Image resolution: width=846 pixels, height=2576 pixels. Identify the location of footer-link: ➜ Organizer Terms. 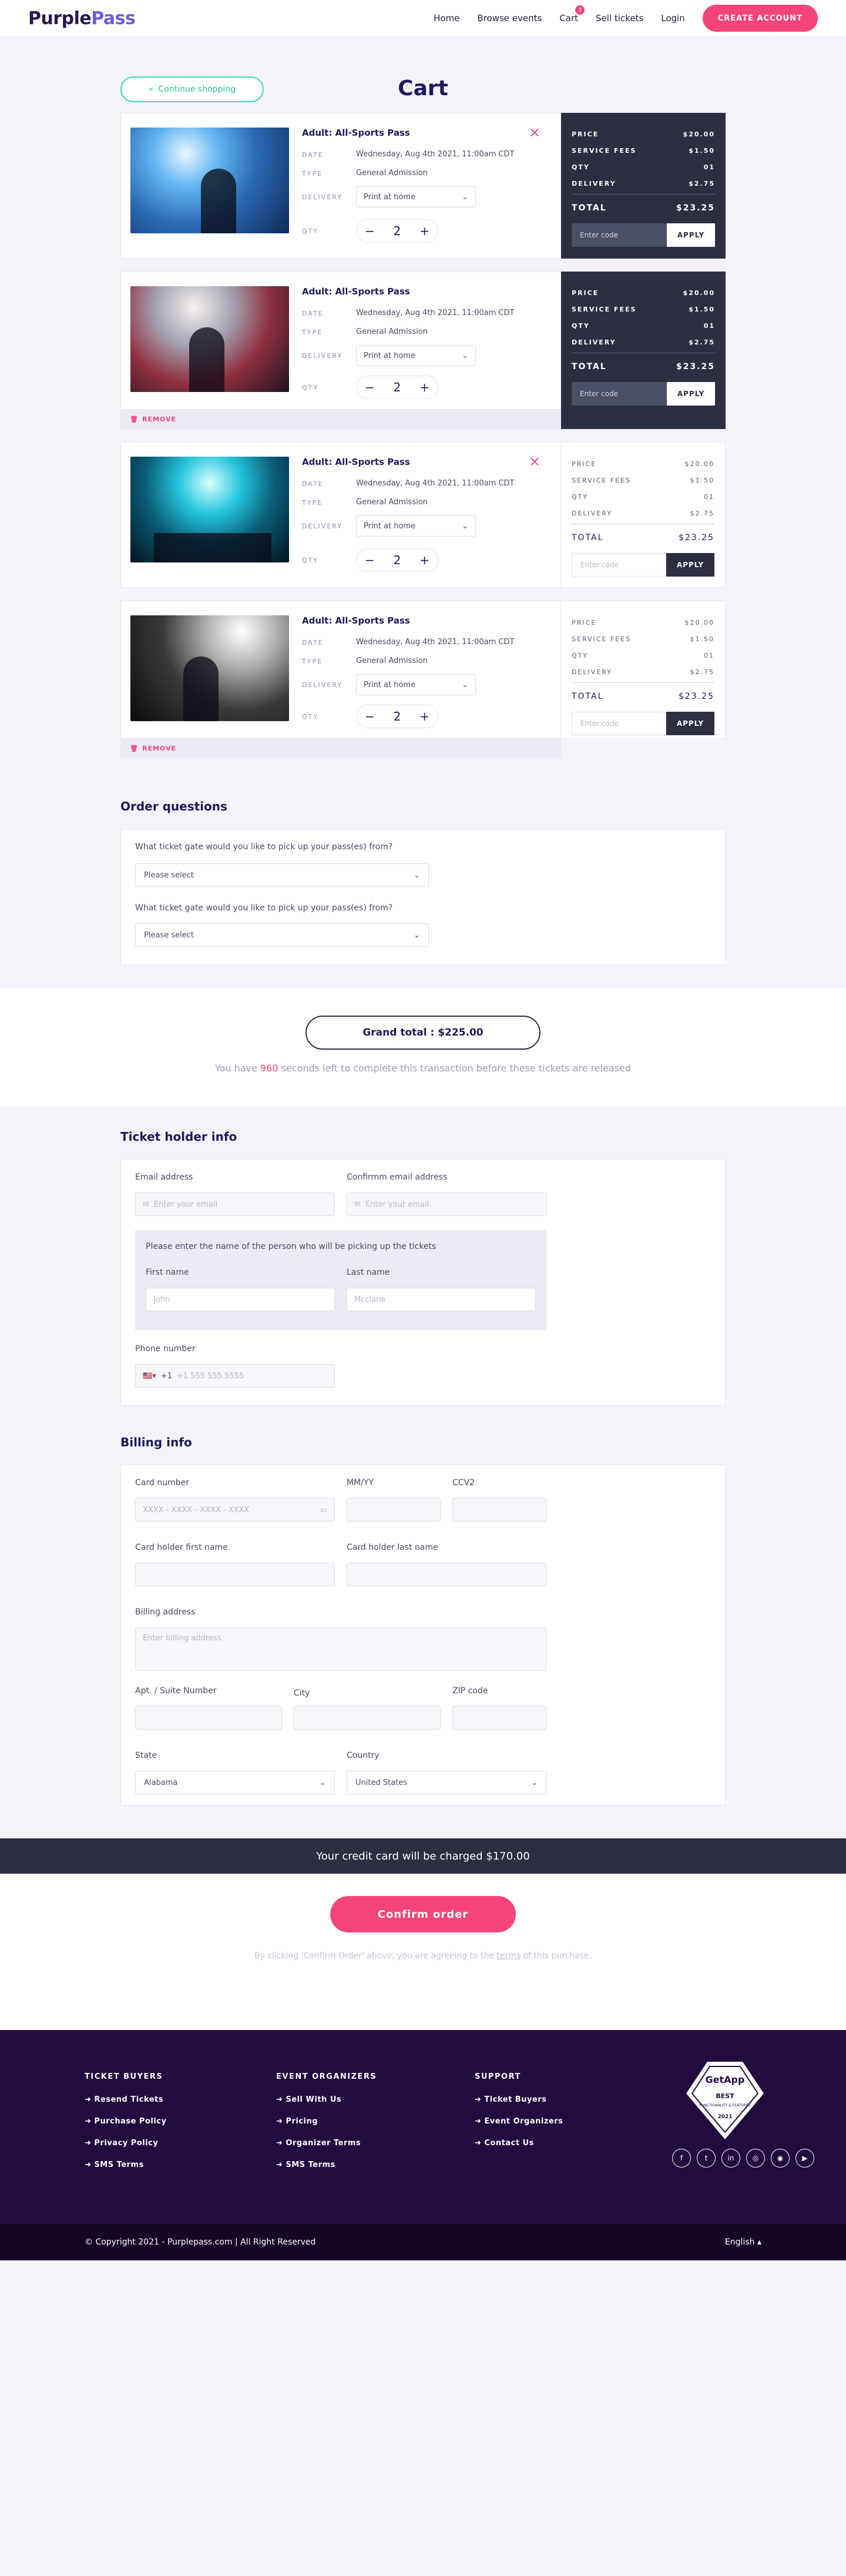
(327, 2143).